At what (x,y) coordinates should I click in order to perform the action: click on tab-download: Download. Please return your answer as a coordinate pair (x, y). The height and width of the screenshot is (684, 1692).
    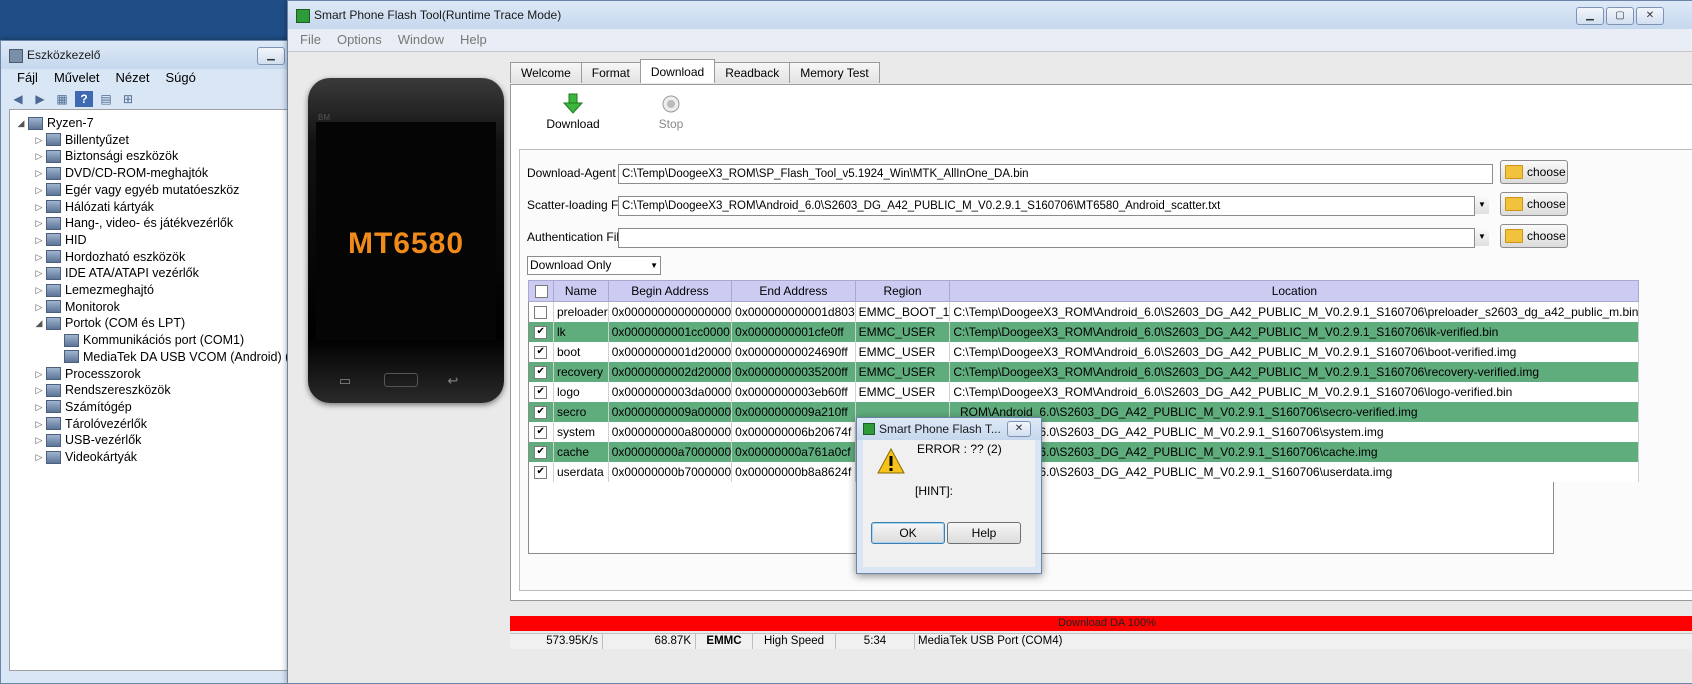
    Looking at the image, I should click on (677, 71).